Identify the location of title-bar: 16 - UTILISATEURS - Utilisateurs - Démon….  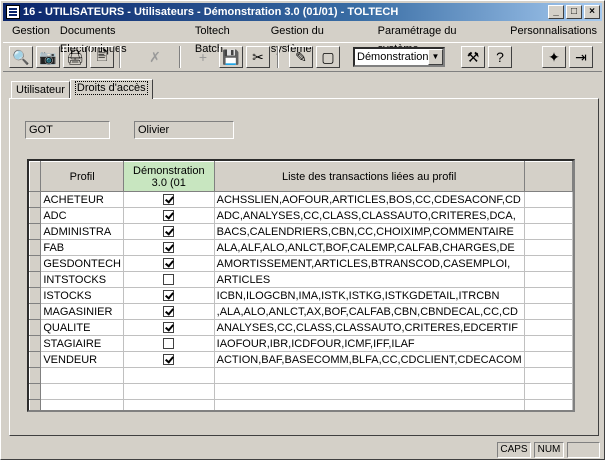
(302, 12).